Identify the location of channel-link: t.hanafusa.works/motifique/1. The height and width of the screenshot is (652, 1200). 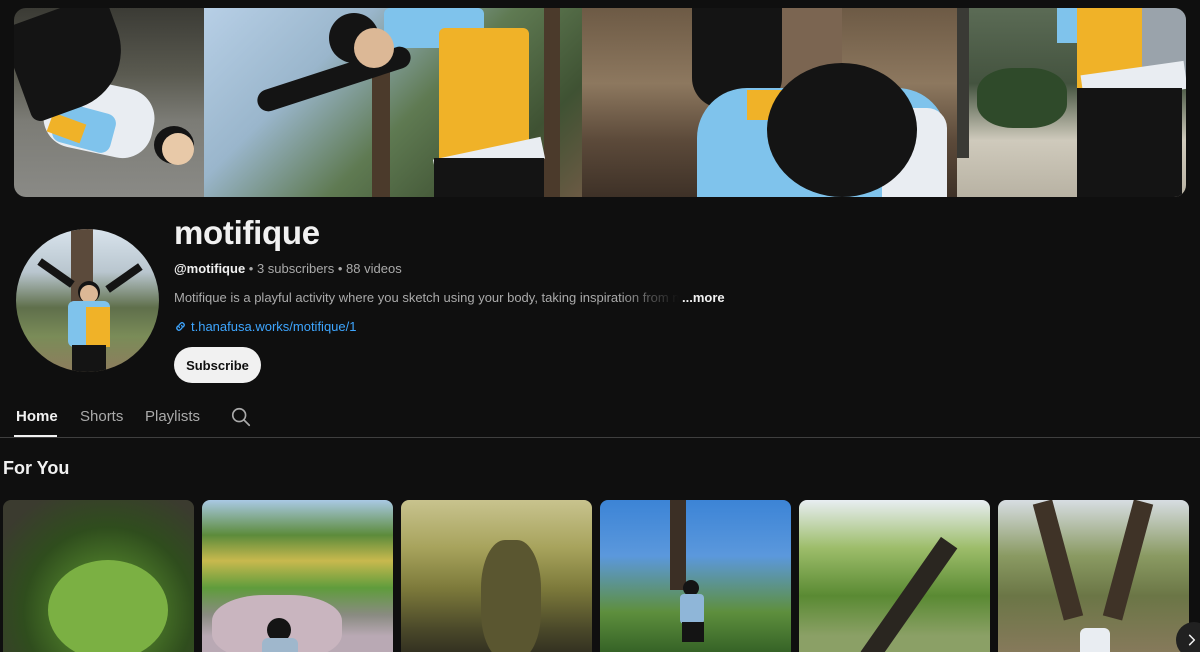
(265, 326).